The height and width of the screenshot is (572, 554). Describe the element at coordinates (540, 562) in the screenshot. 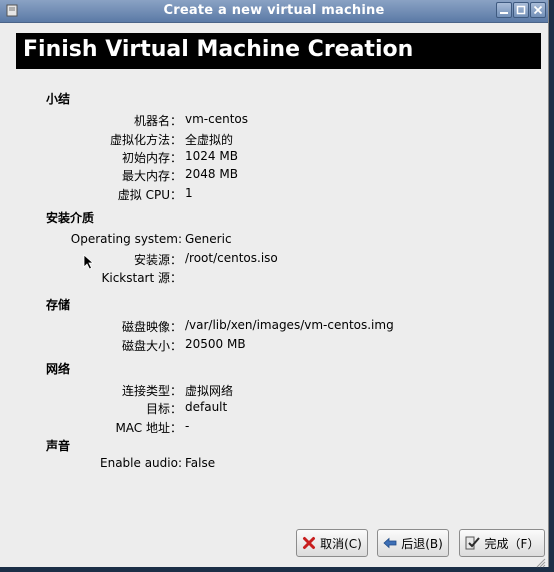

I see `resize-grip-icon` at that location.